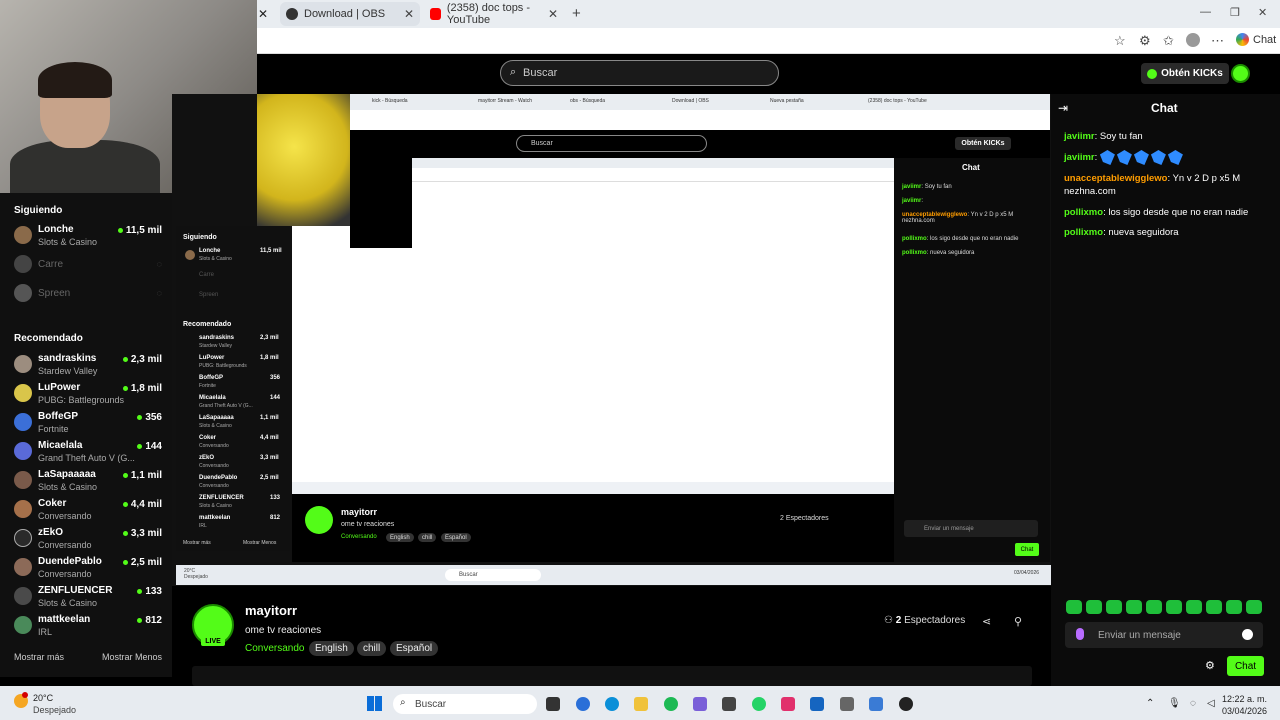 Image resolution: width=1280 pixels, height=720 pixels. Describe the element at coordinates (435, 14) in the screenshot. I see `youtube-icon` at that location.